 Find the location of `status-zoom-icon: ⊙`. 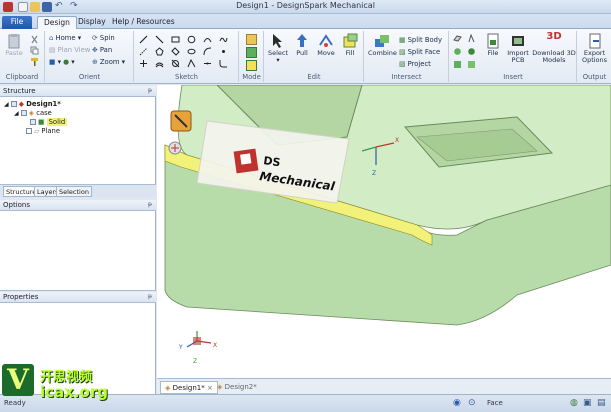

status-zoom-icon: ⊙ is located at coordinates (472, 403).